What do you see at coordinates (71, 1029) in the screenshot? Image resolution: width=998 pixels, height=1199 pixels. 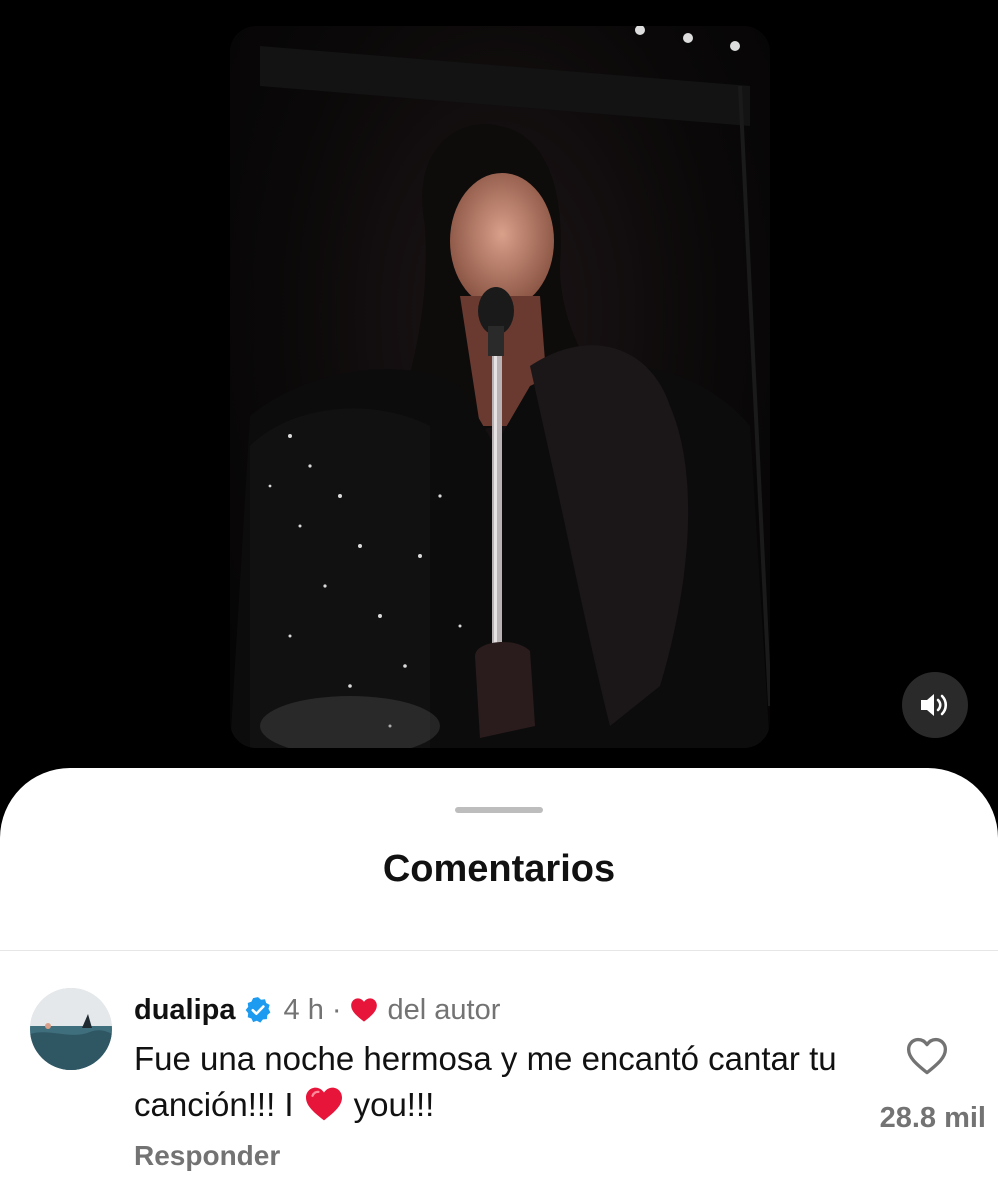 I see `avatar` at bounding box center [71, 1029].